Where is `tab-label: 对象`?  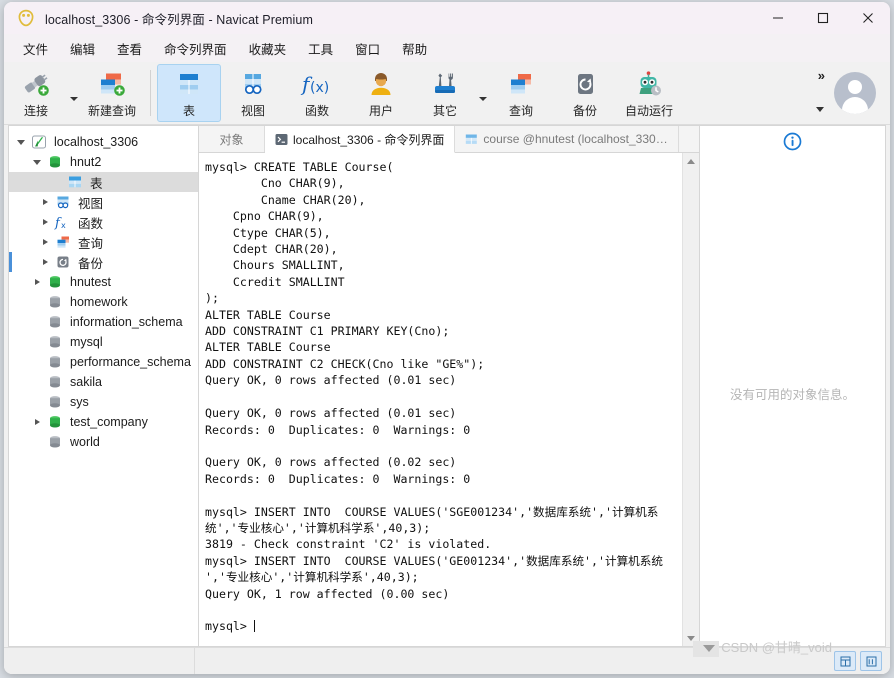 tab-label: 对象 is located at coordinates (231, 139).